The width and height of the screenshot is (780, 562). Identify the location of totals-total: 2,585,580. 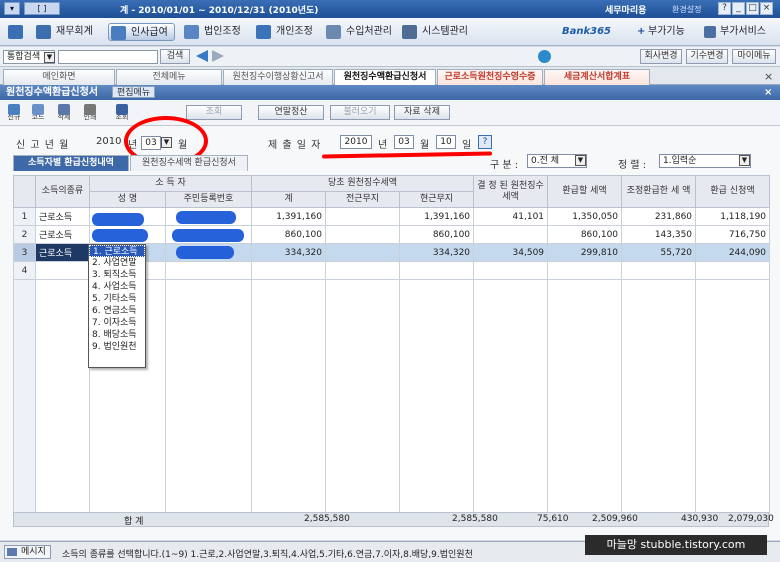
(327, 519).